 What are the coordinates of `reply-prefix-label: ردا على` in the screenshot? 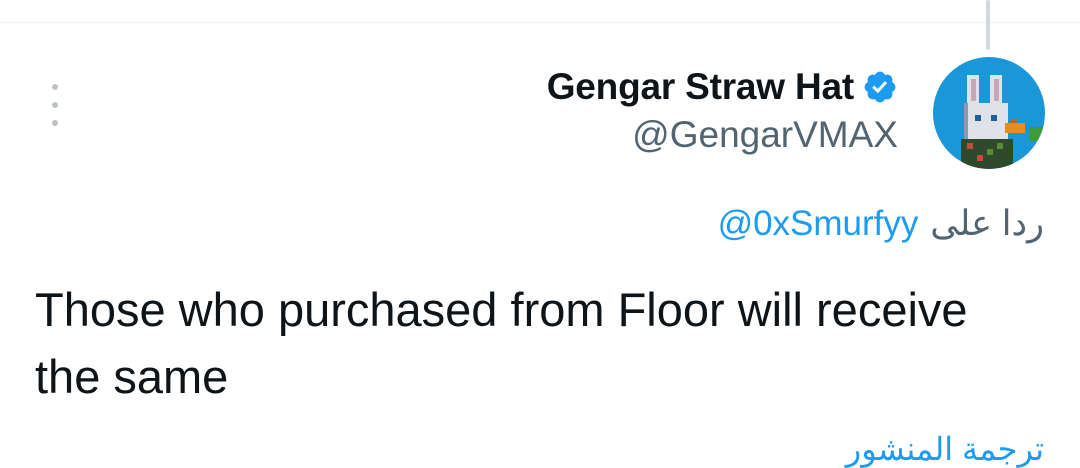 It's located at (987, 223).